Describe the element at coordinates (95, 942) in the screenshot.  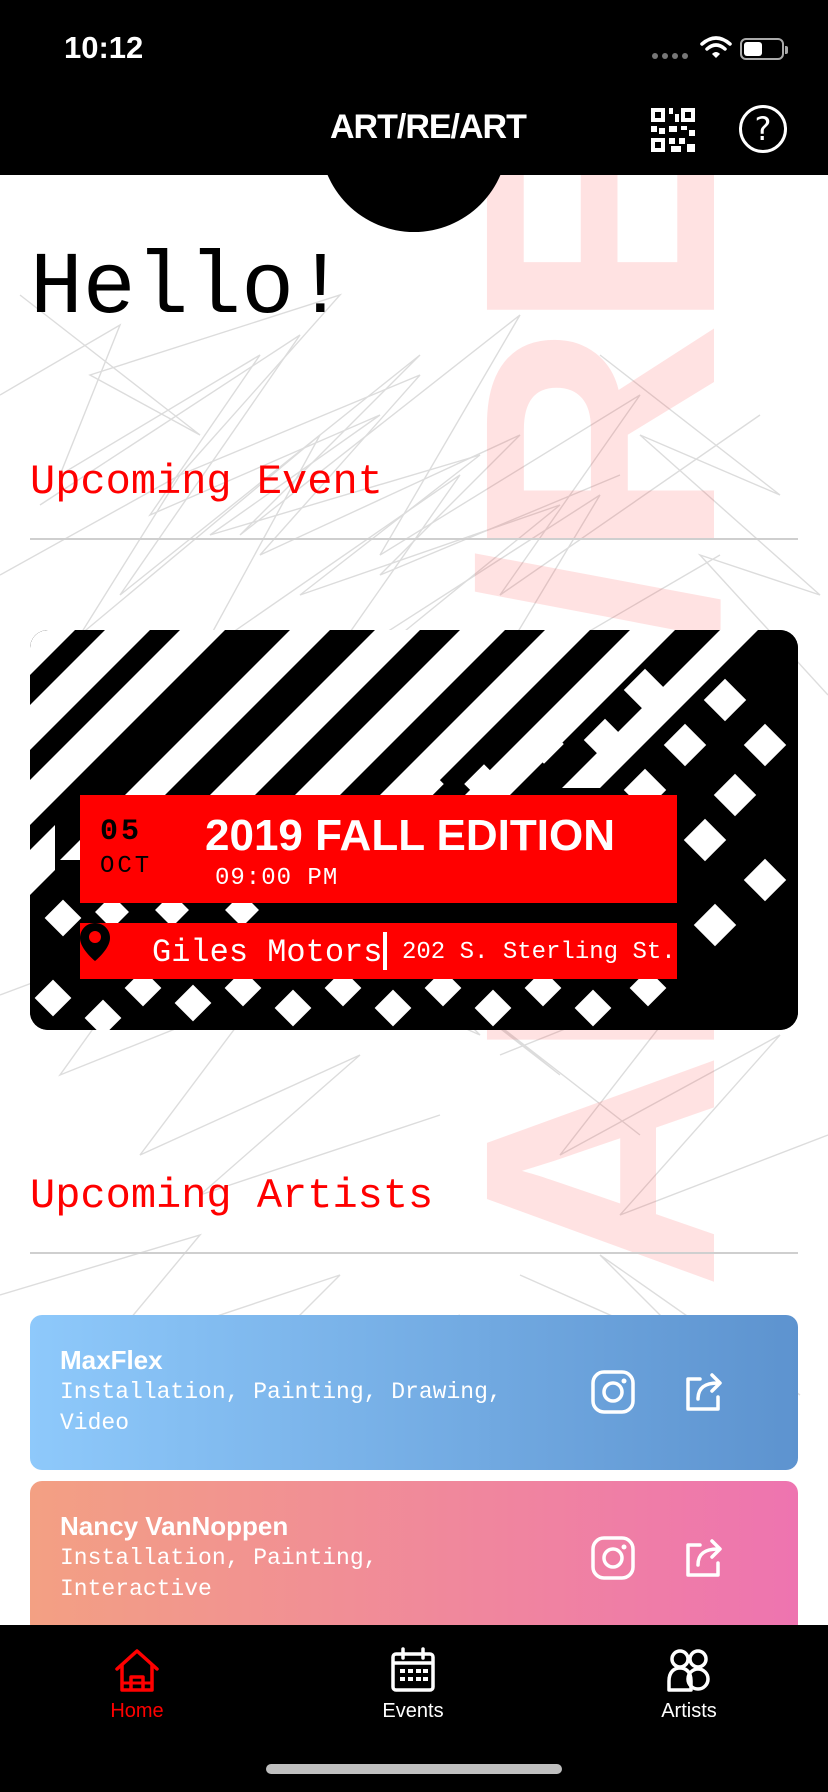
I see `location-pin-icon` at that location.